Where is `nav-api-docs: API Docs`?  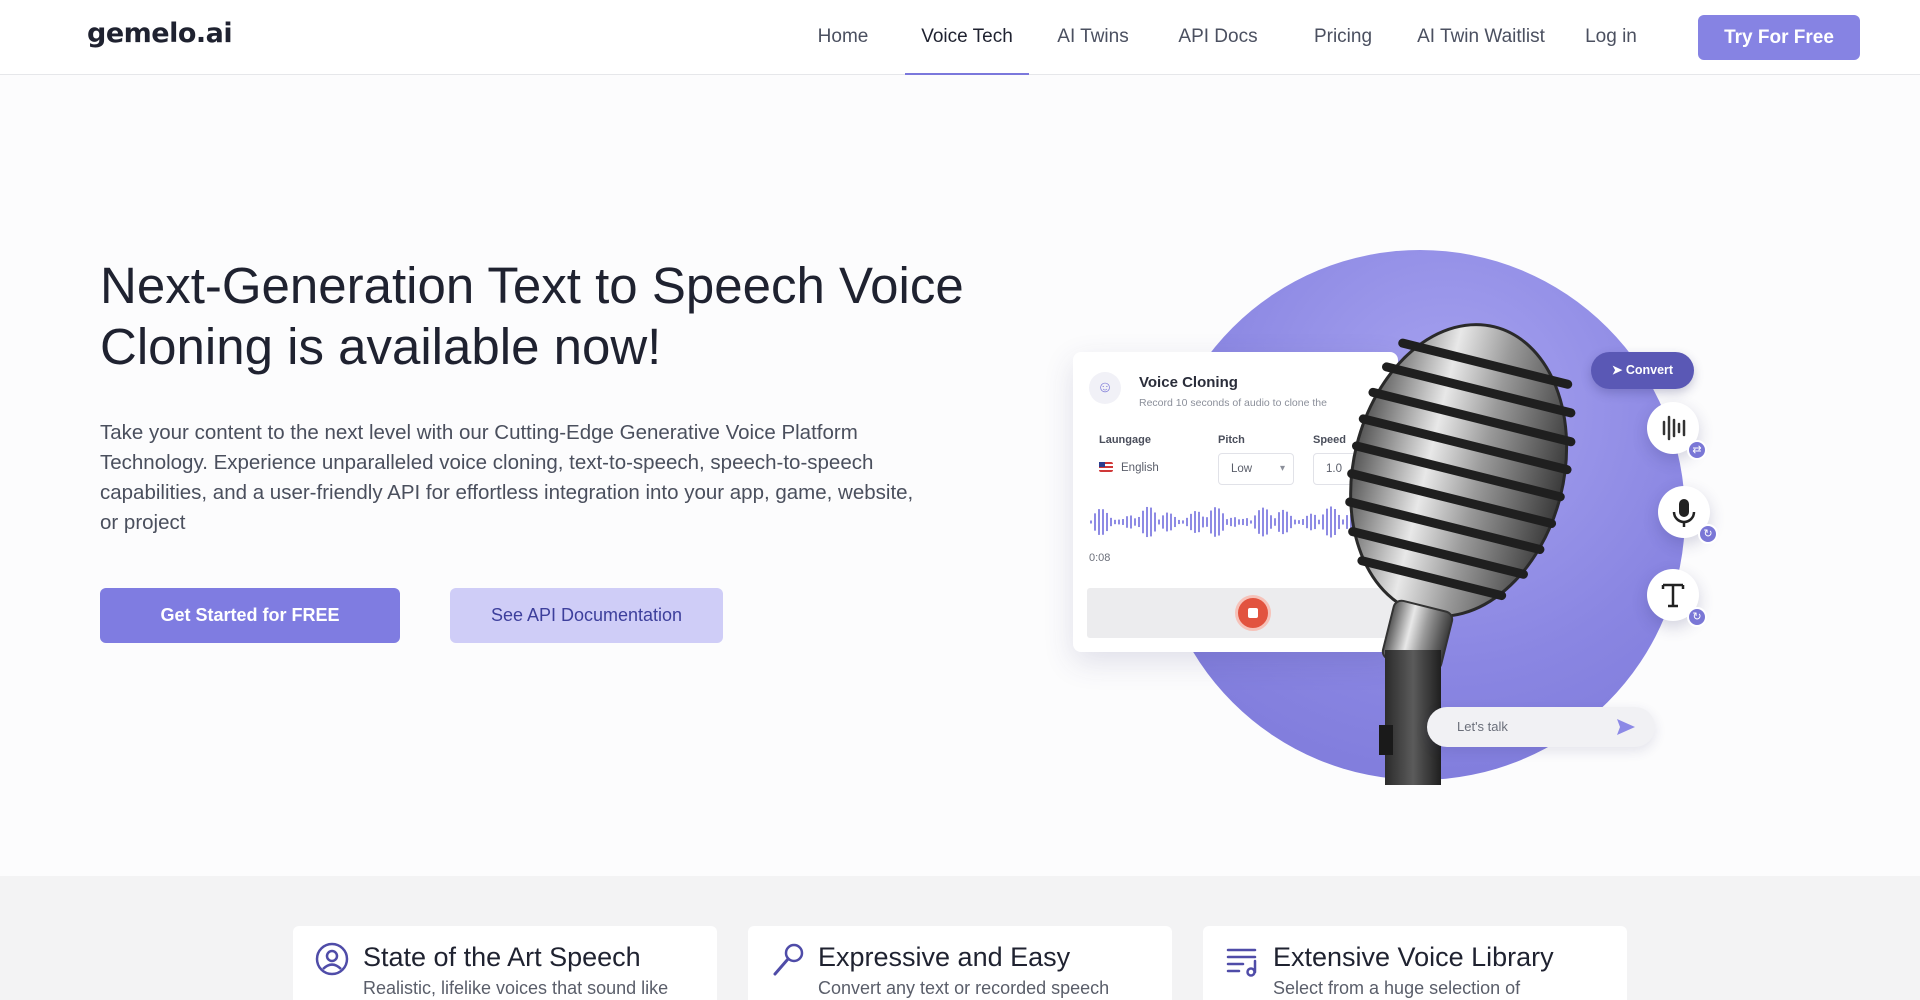 nav-api-docs: API Docs is located at coordinates (1218, 37).